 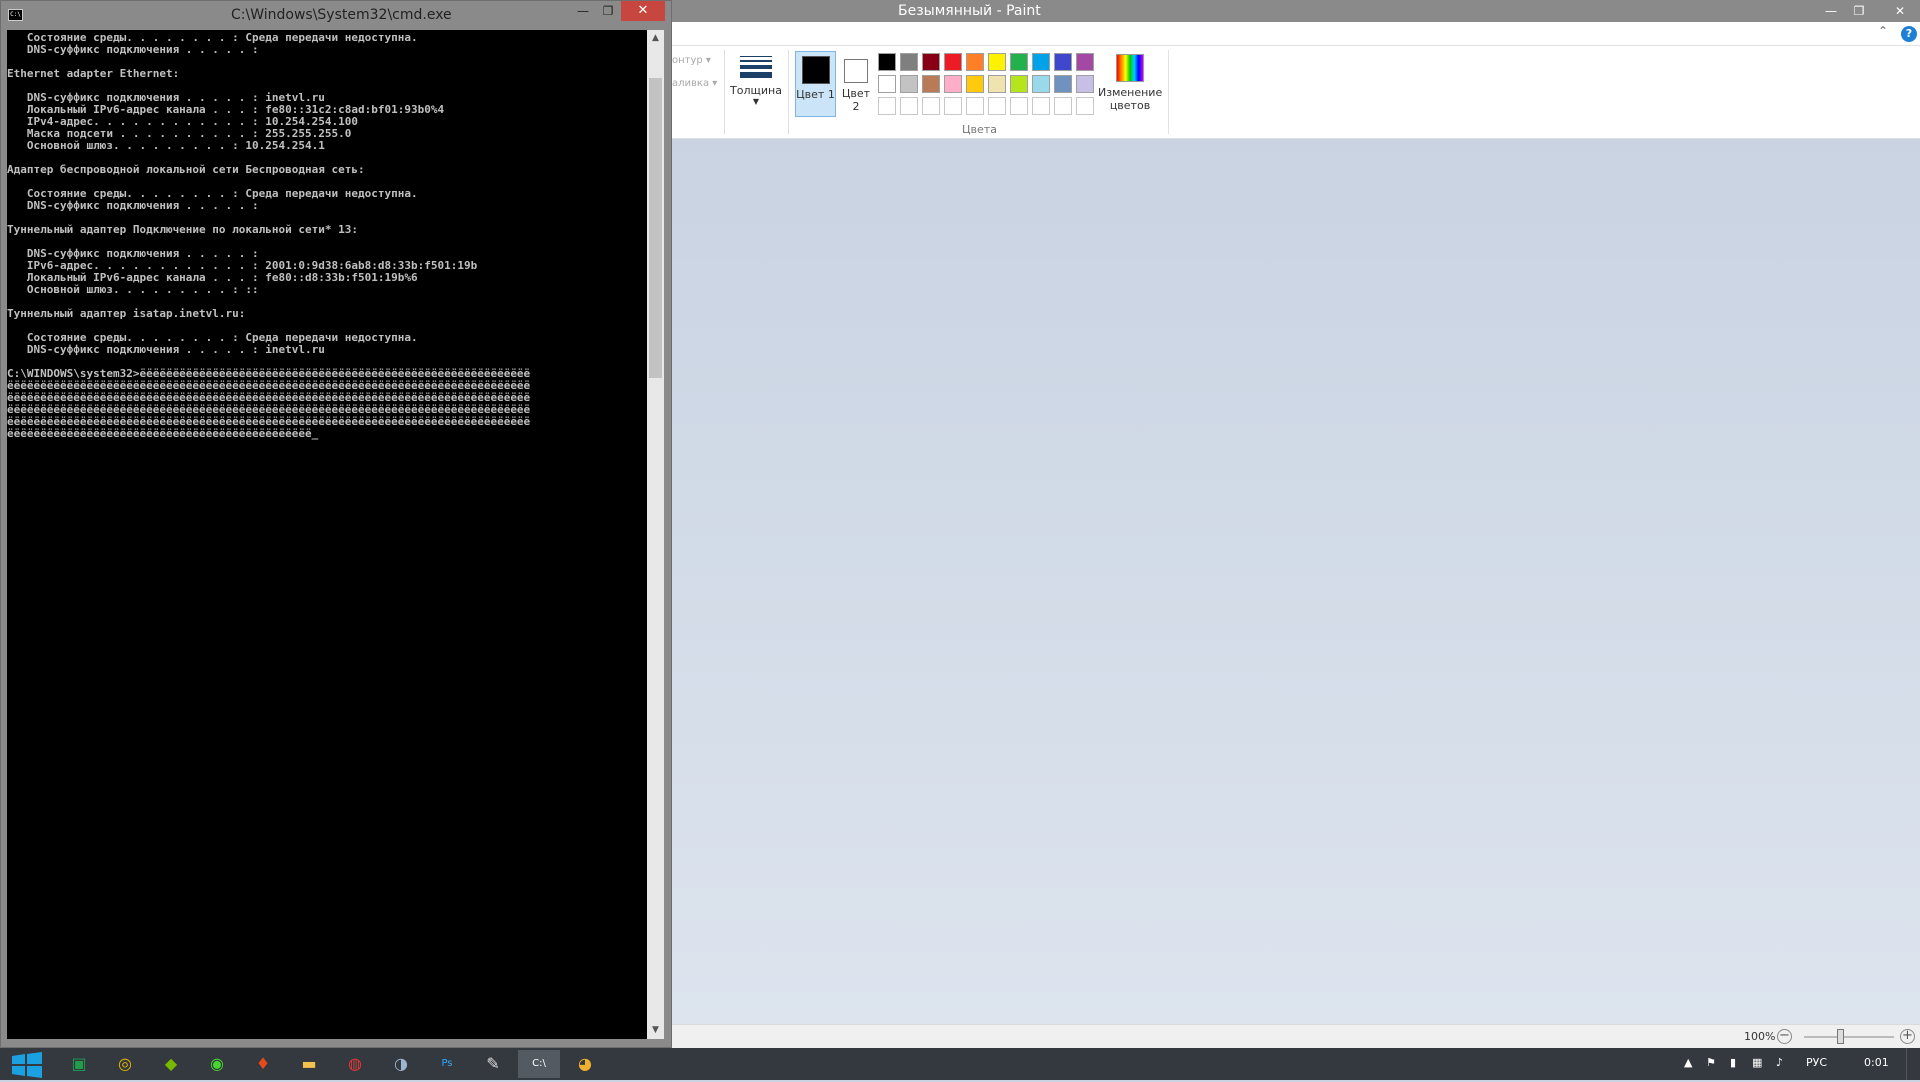 I want to click on scroll-up-icon: ▲, so click(x=655, y=38).